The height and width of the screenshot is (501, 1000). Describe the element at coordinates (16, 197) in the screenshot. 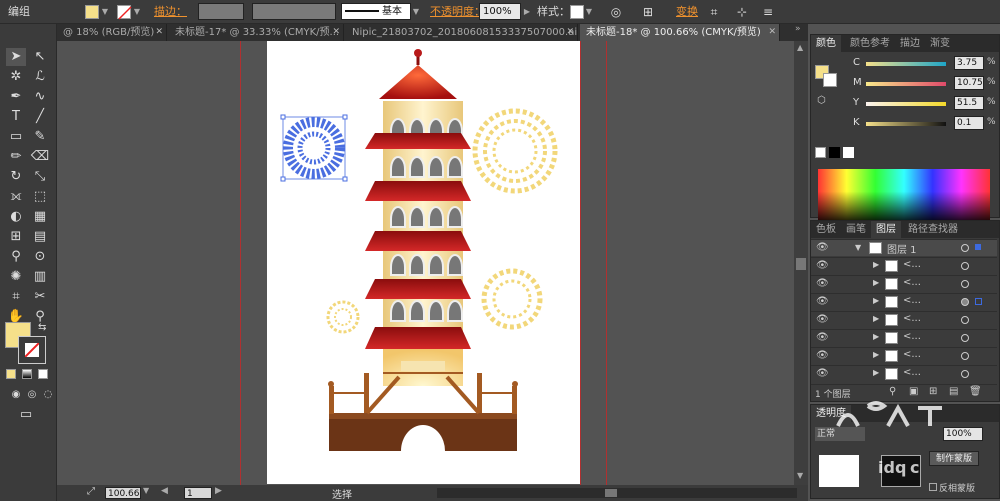

I see `width-tool-icon: ⟗` at that location.